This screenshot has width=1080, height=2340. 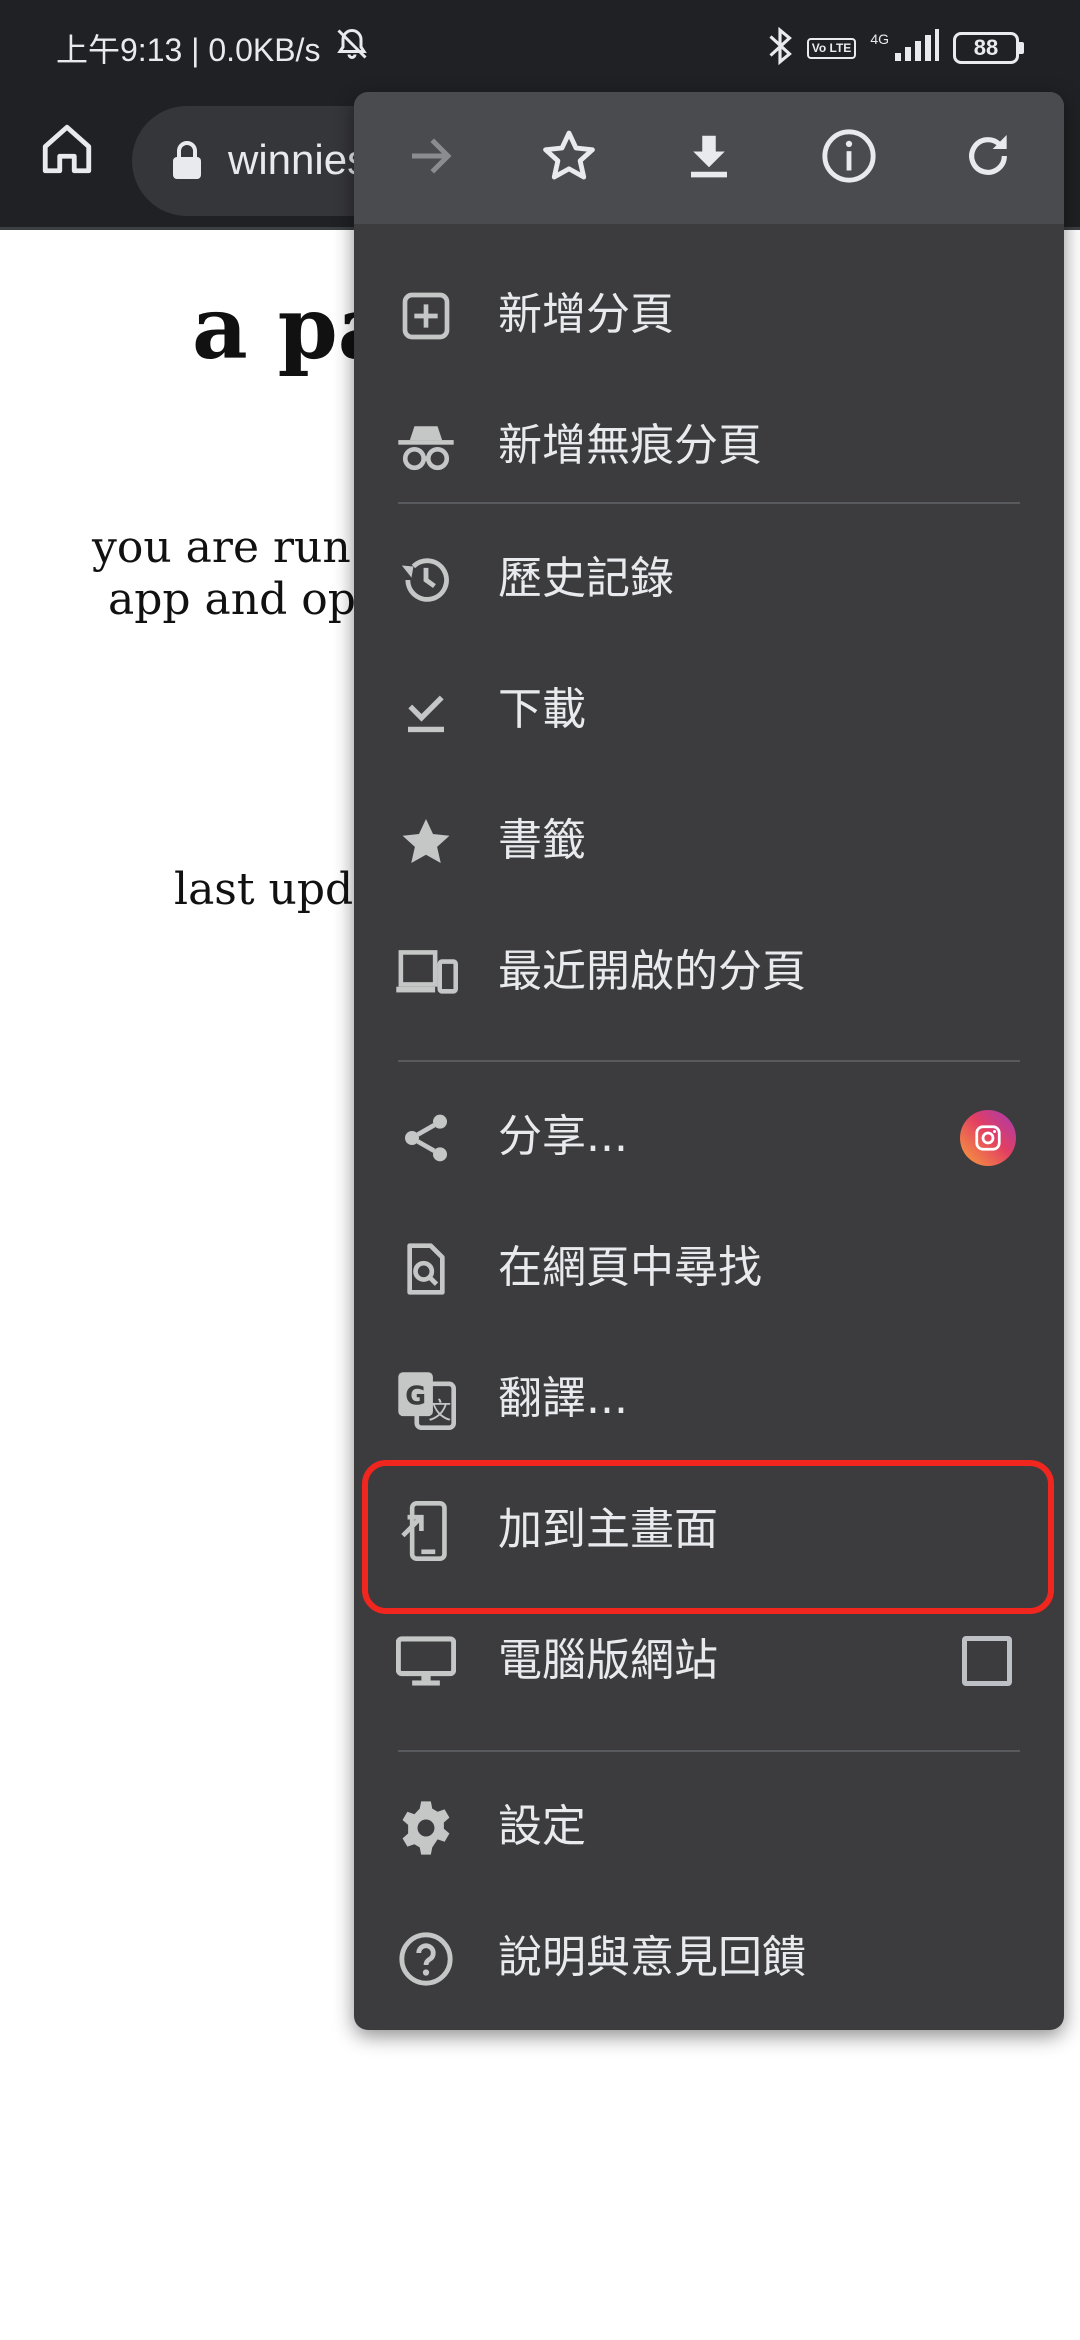 I want to click on status-bar: 上午9:13 | 0.0KB/s Vo LTE 4G 88, so click(x=540, y=48).